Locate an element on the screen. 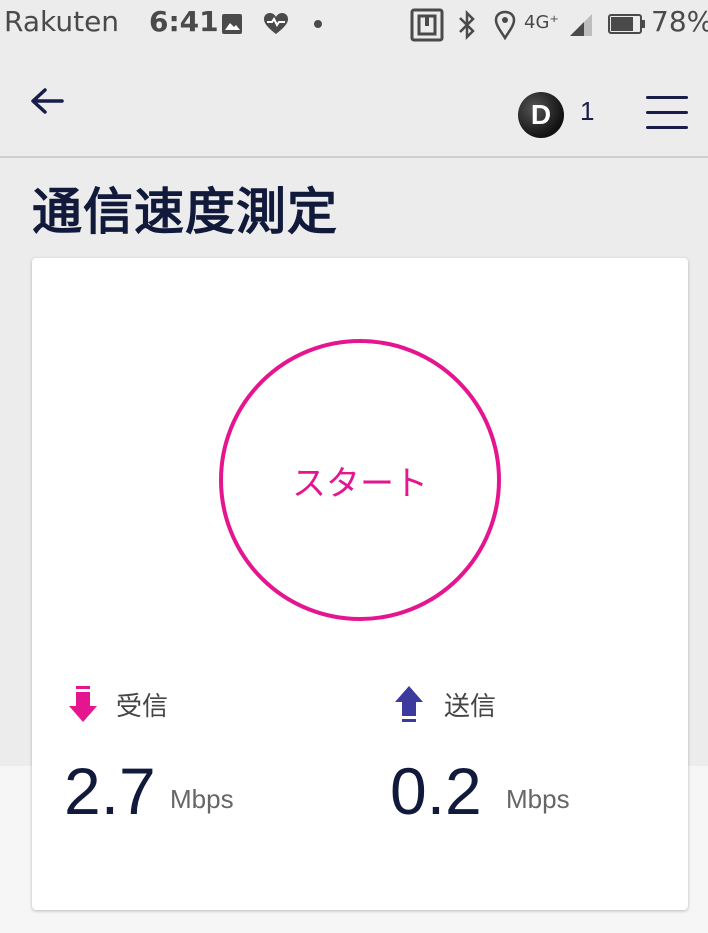 Image resolution: width=708 pixels, height=933 pixels. d-point-count: 1 is located at coordinates (587, 111).